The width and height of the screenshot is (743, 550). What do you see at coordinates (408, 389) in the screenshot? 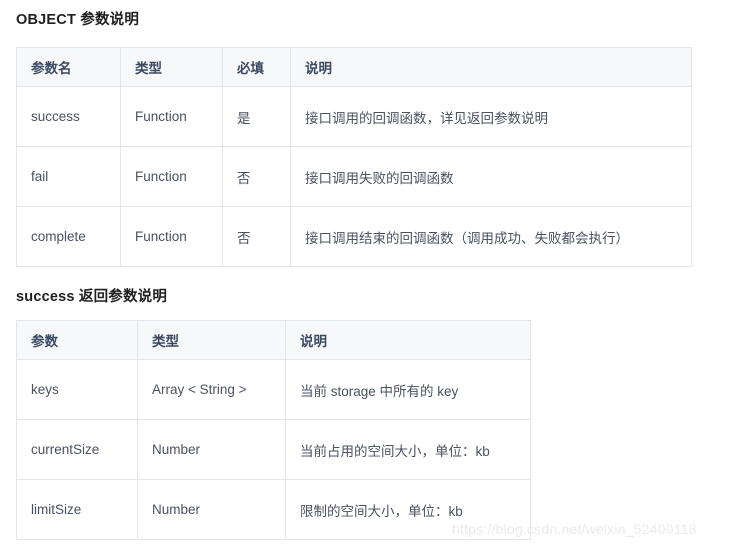
I see `cell-description: 当前 storage 中所有的 key` at bounding box center [408, 389].